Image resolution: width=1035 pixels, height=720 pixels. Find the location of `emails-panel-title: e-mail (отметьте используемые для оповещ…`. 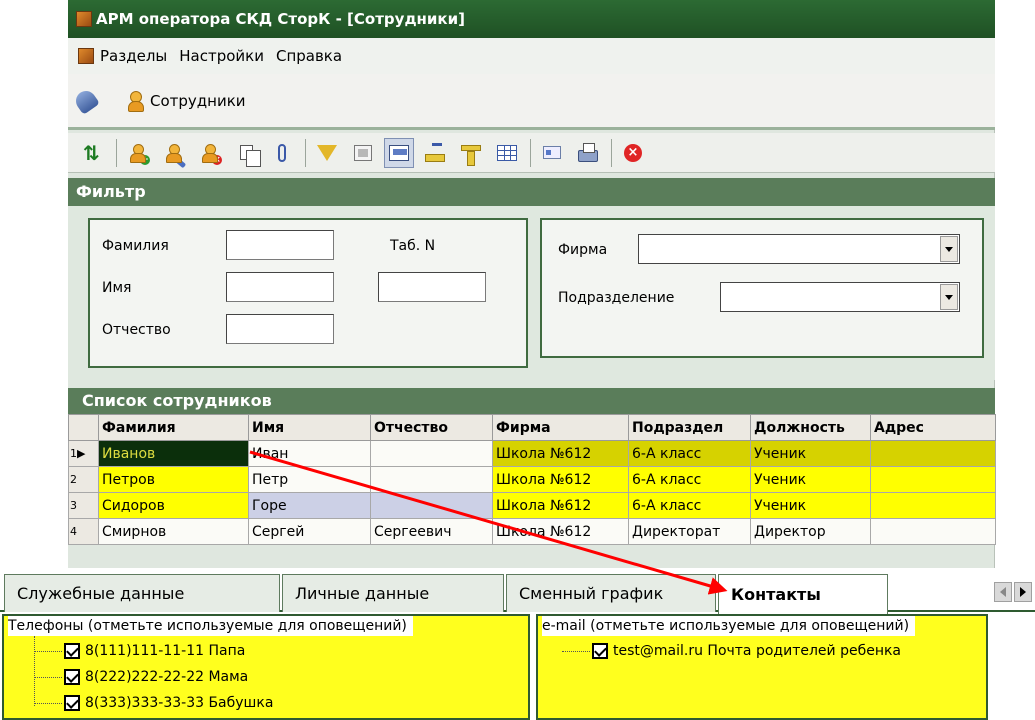

emails-panel-title: e-mail (отметьте используемые для оповещ… is located at coordinates (729, 626).